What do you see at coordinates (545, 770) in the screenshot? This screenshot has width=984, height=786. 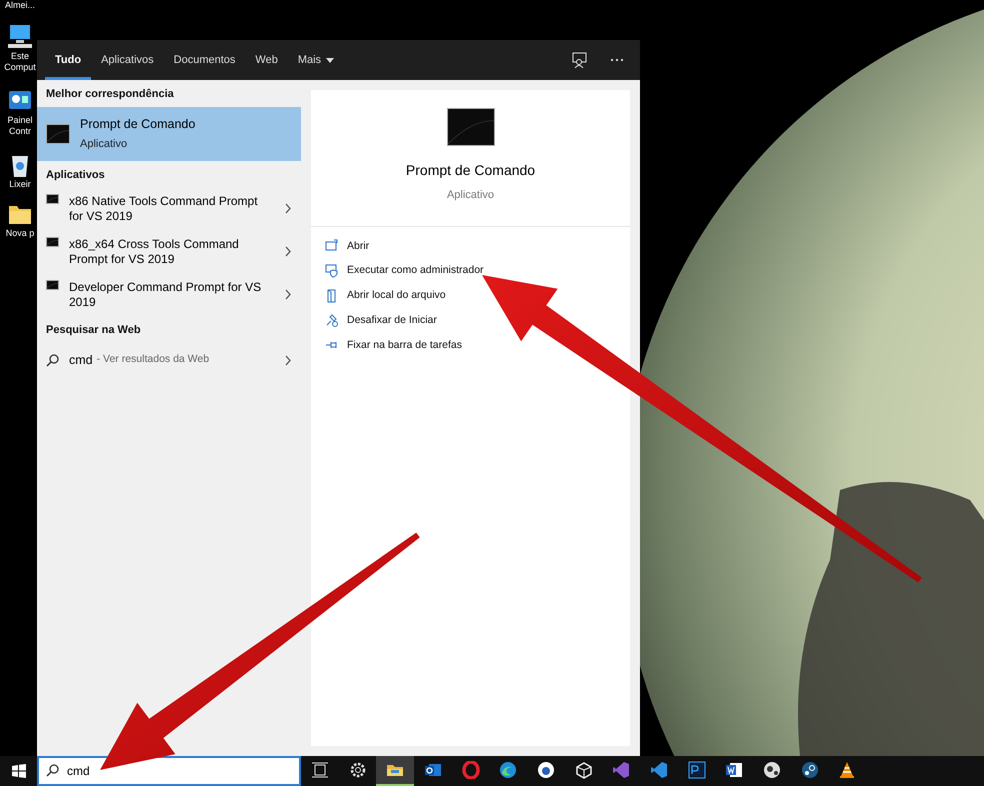 I see `globe-icon` at bounding box center [545, 770].